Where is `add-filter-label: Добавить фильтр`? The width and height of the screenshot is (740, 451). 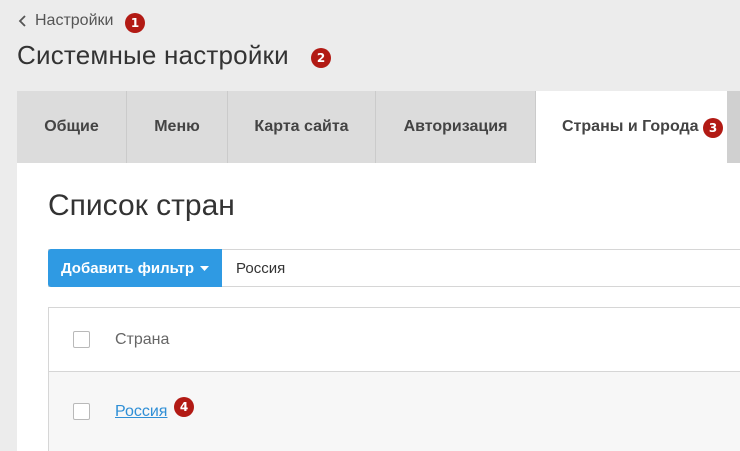
add-filter-label: Добавить фильтр is located at coordinates (127, 268).